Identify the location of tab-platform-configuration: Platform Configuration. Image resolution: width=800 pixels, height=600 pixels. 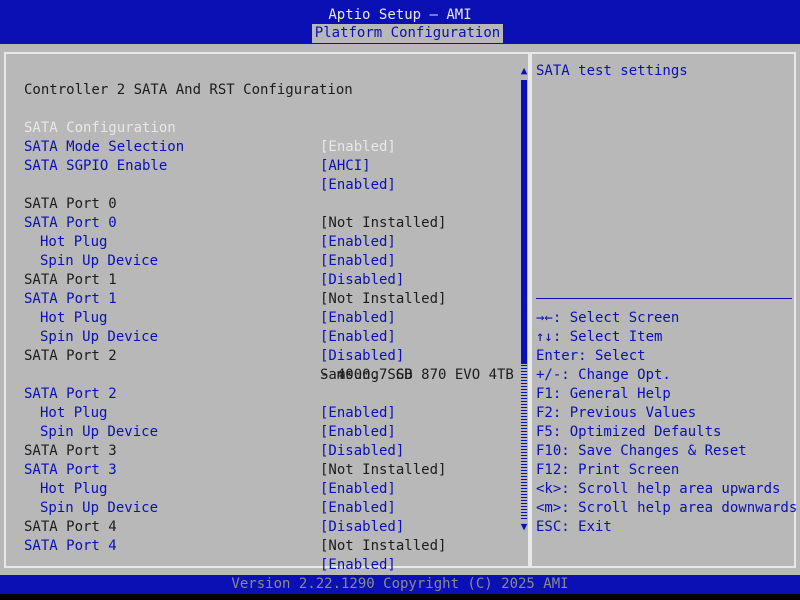
(407, 33).